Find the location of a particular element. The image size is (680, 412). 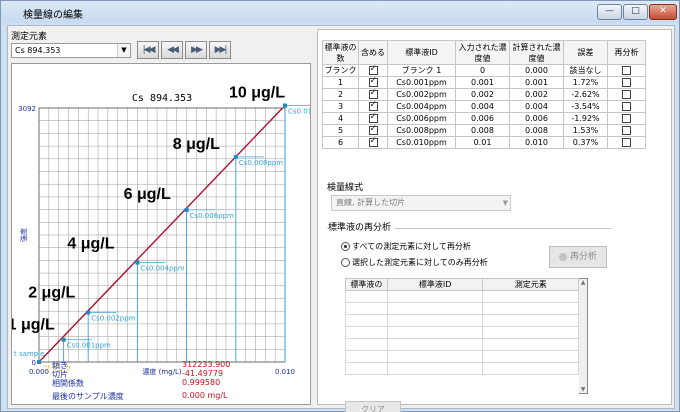

table-row: 4Cs0.006ppm0.0060.006-1.92% is located at coordinates (484, 118).